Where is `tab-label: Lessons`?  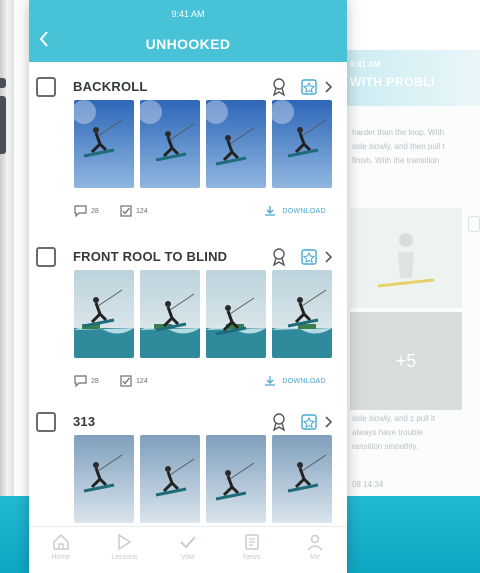
tab-label: Lessons is located at coordinates (124, 557).